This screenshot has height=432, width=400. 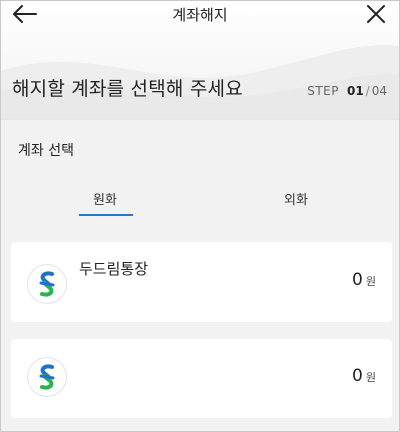 I want to click on section-title: 계좌 선택, so click(x=46, y=151).